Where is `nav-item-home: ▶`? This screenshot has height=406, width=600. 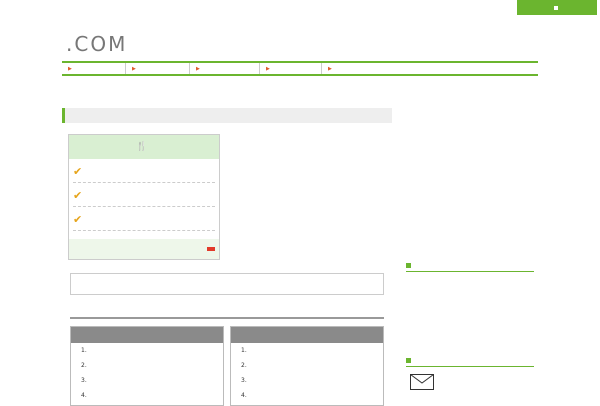
nav-item-home: ▶ is located at coordinates (94, 68).